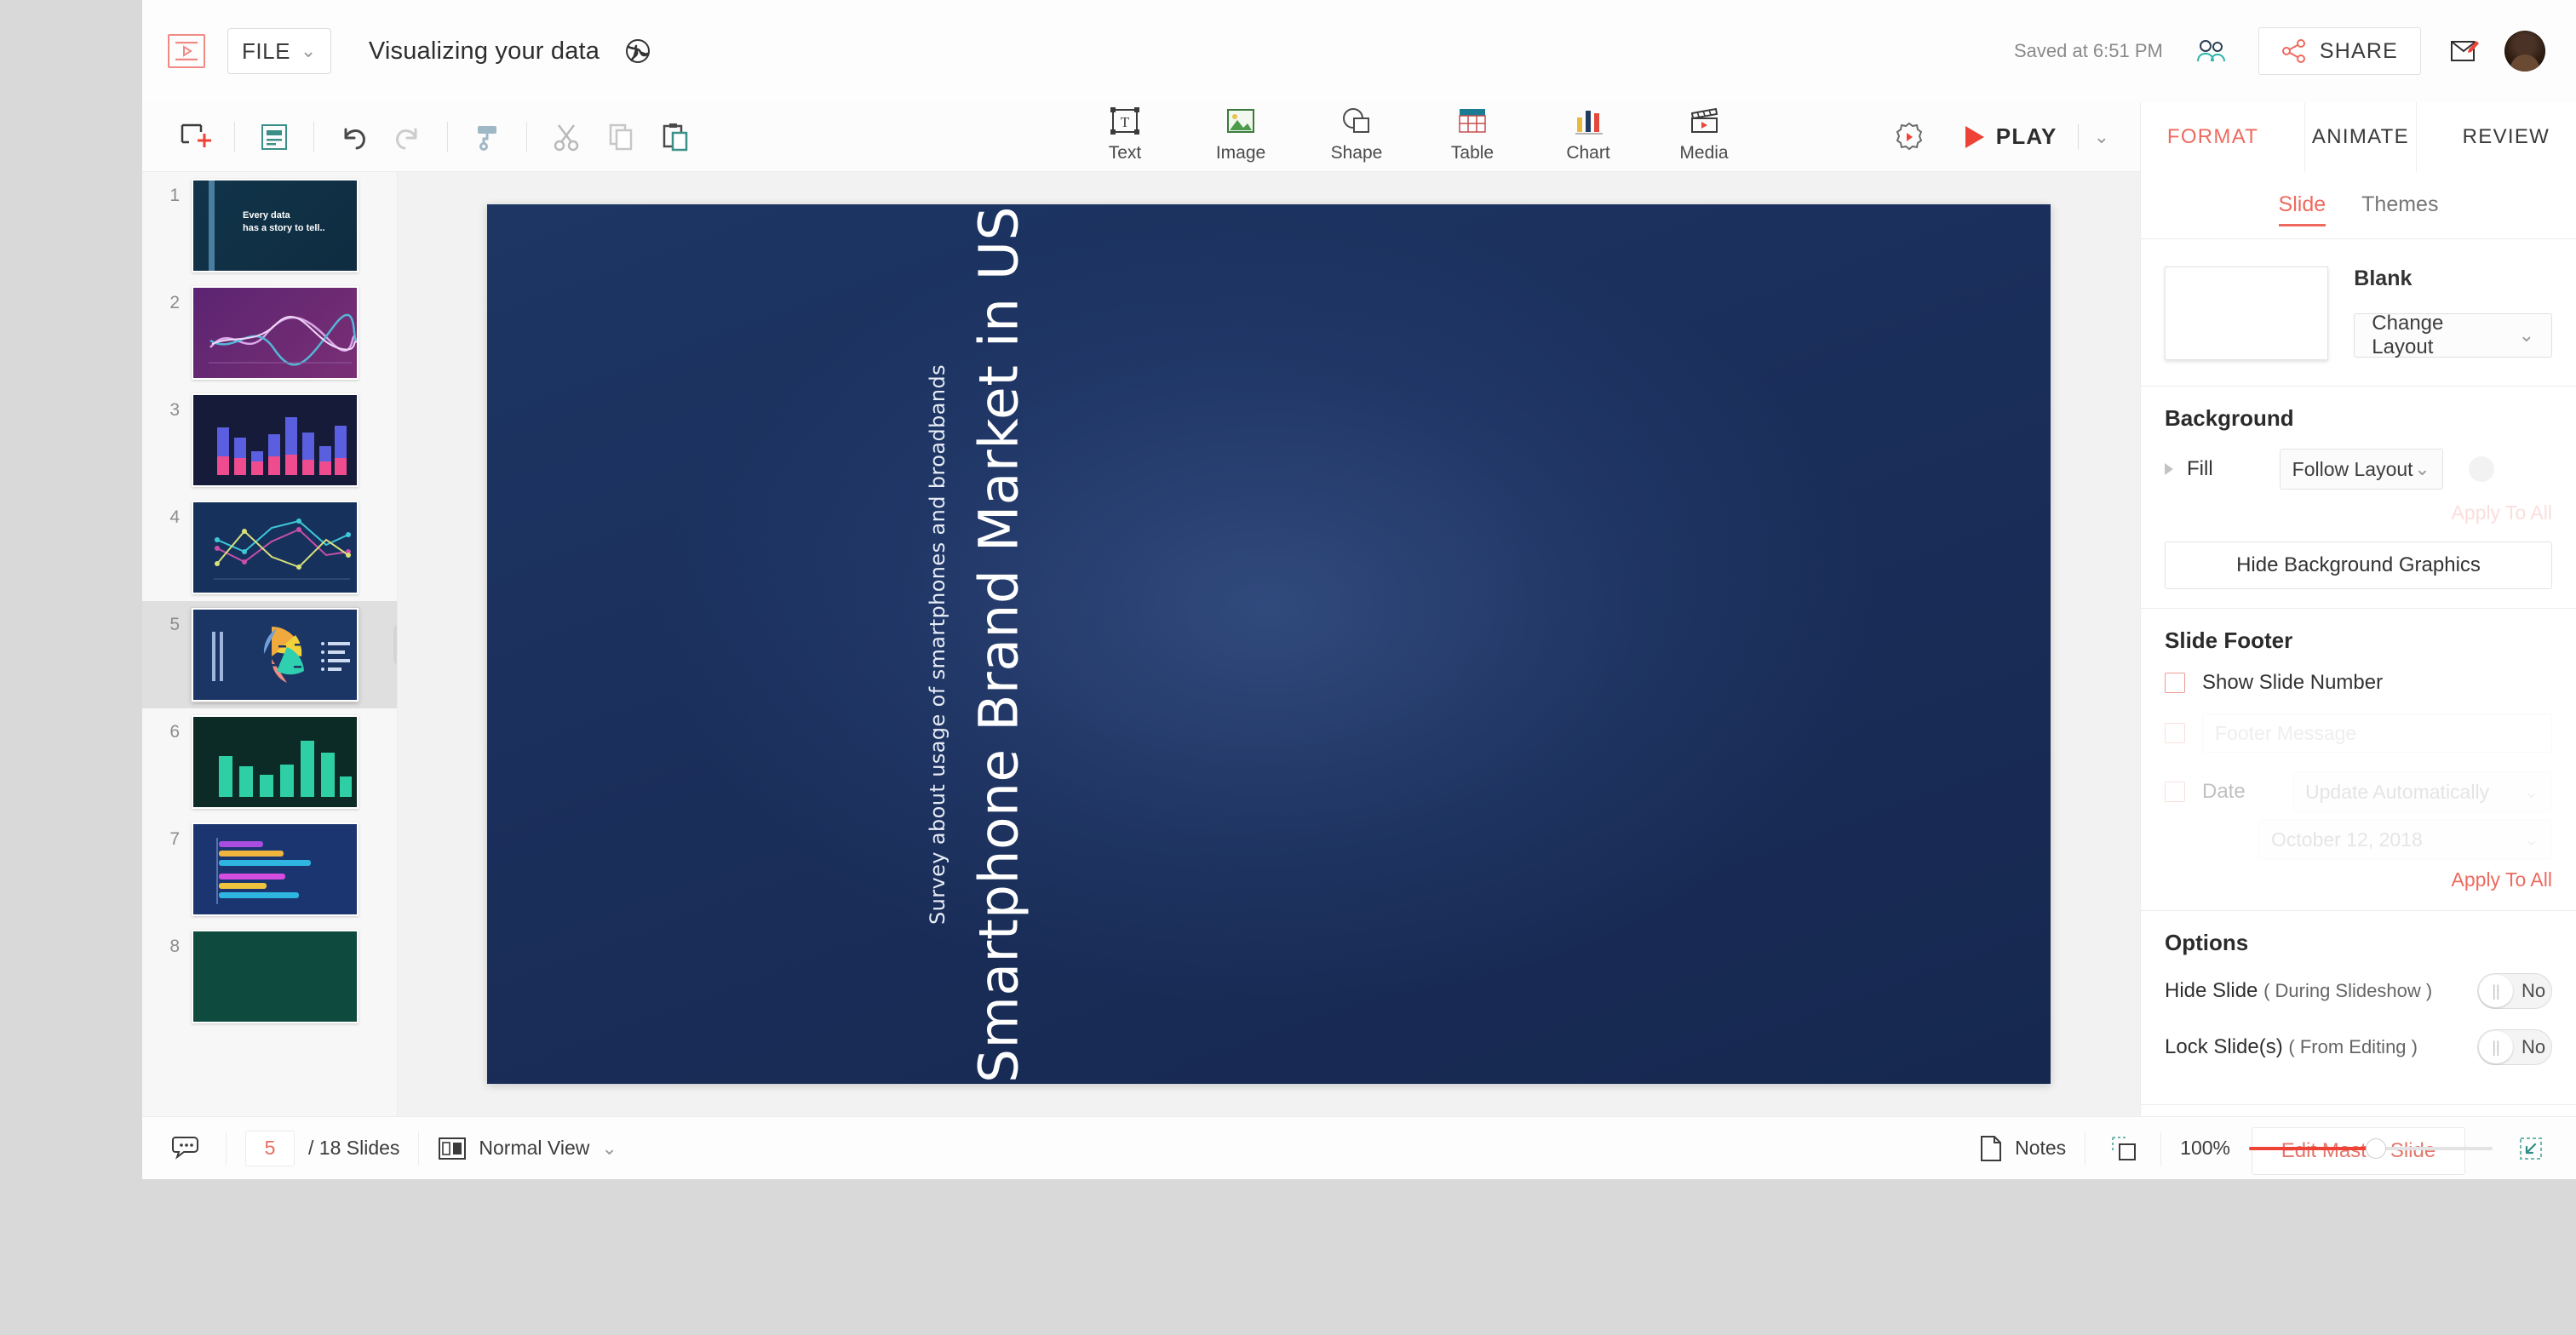 This screenshot has width=2576, height=1335. I want to click on slide-thumb-8: 8, so click(269, 977).